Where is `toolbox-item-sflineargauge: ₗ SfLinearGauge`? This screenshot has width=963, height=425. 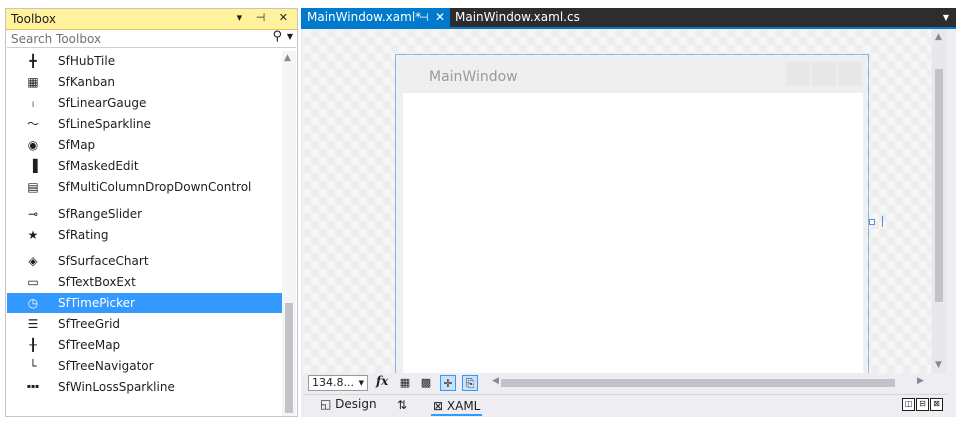 toolbox-item-sflineargauge: ₗ SfLinearGauge is located at coordinates (145, 103).